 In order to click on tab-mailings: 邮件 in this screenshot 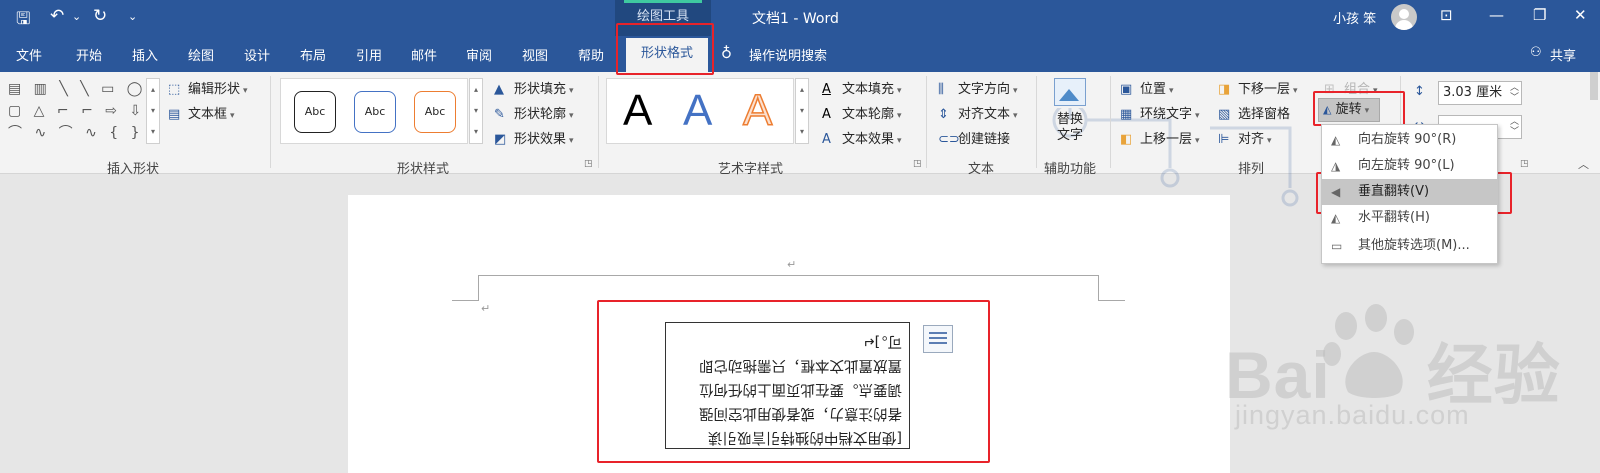, I will do `click(424, 54)`.